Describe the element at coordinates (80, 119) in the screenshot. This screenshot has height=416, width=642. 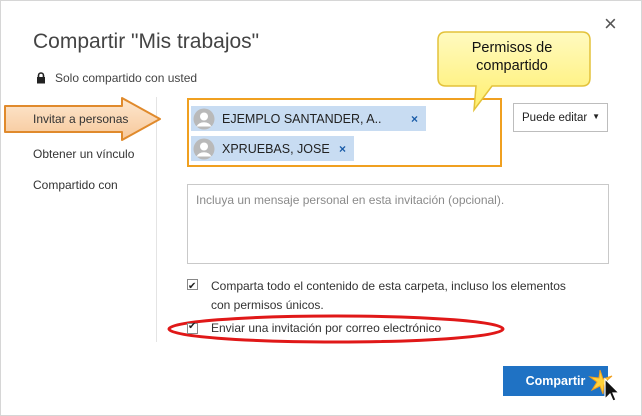
I see `nav-item-invite: Invitar a personas` at that location.